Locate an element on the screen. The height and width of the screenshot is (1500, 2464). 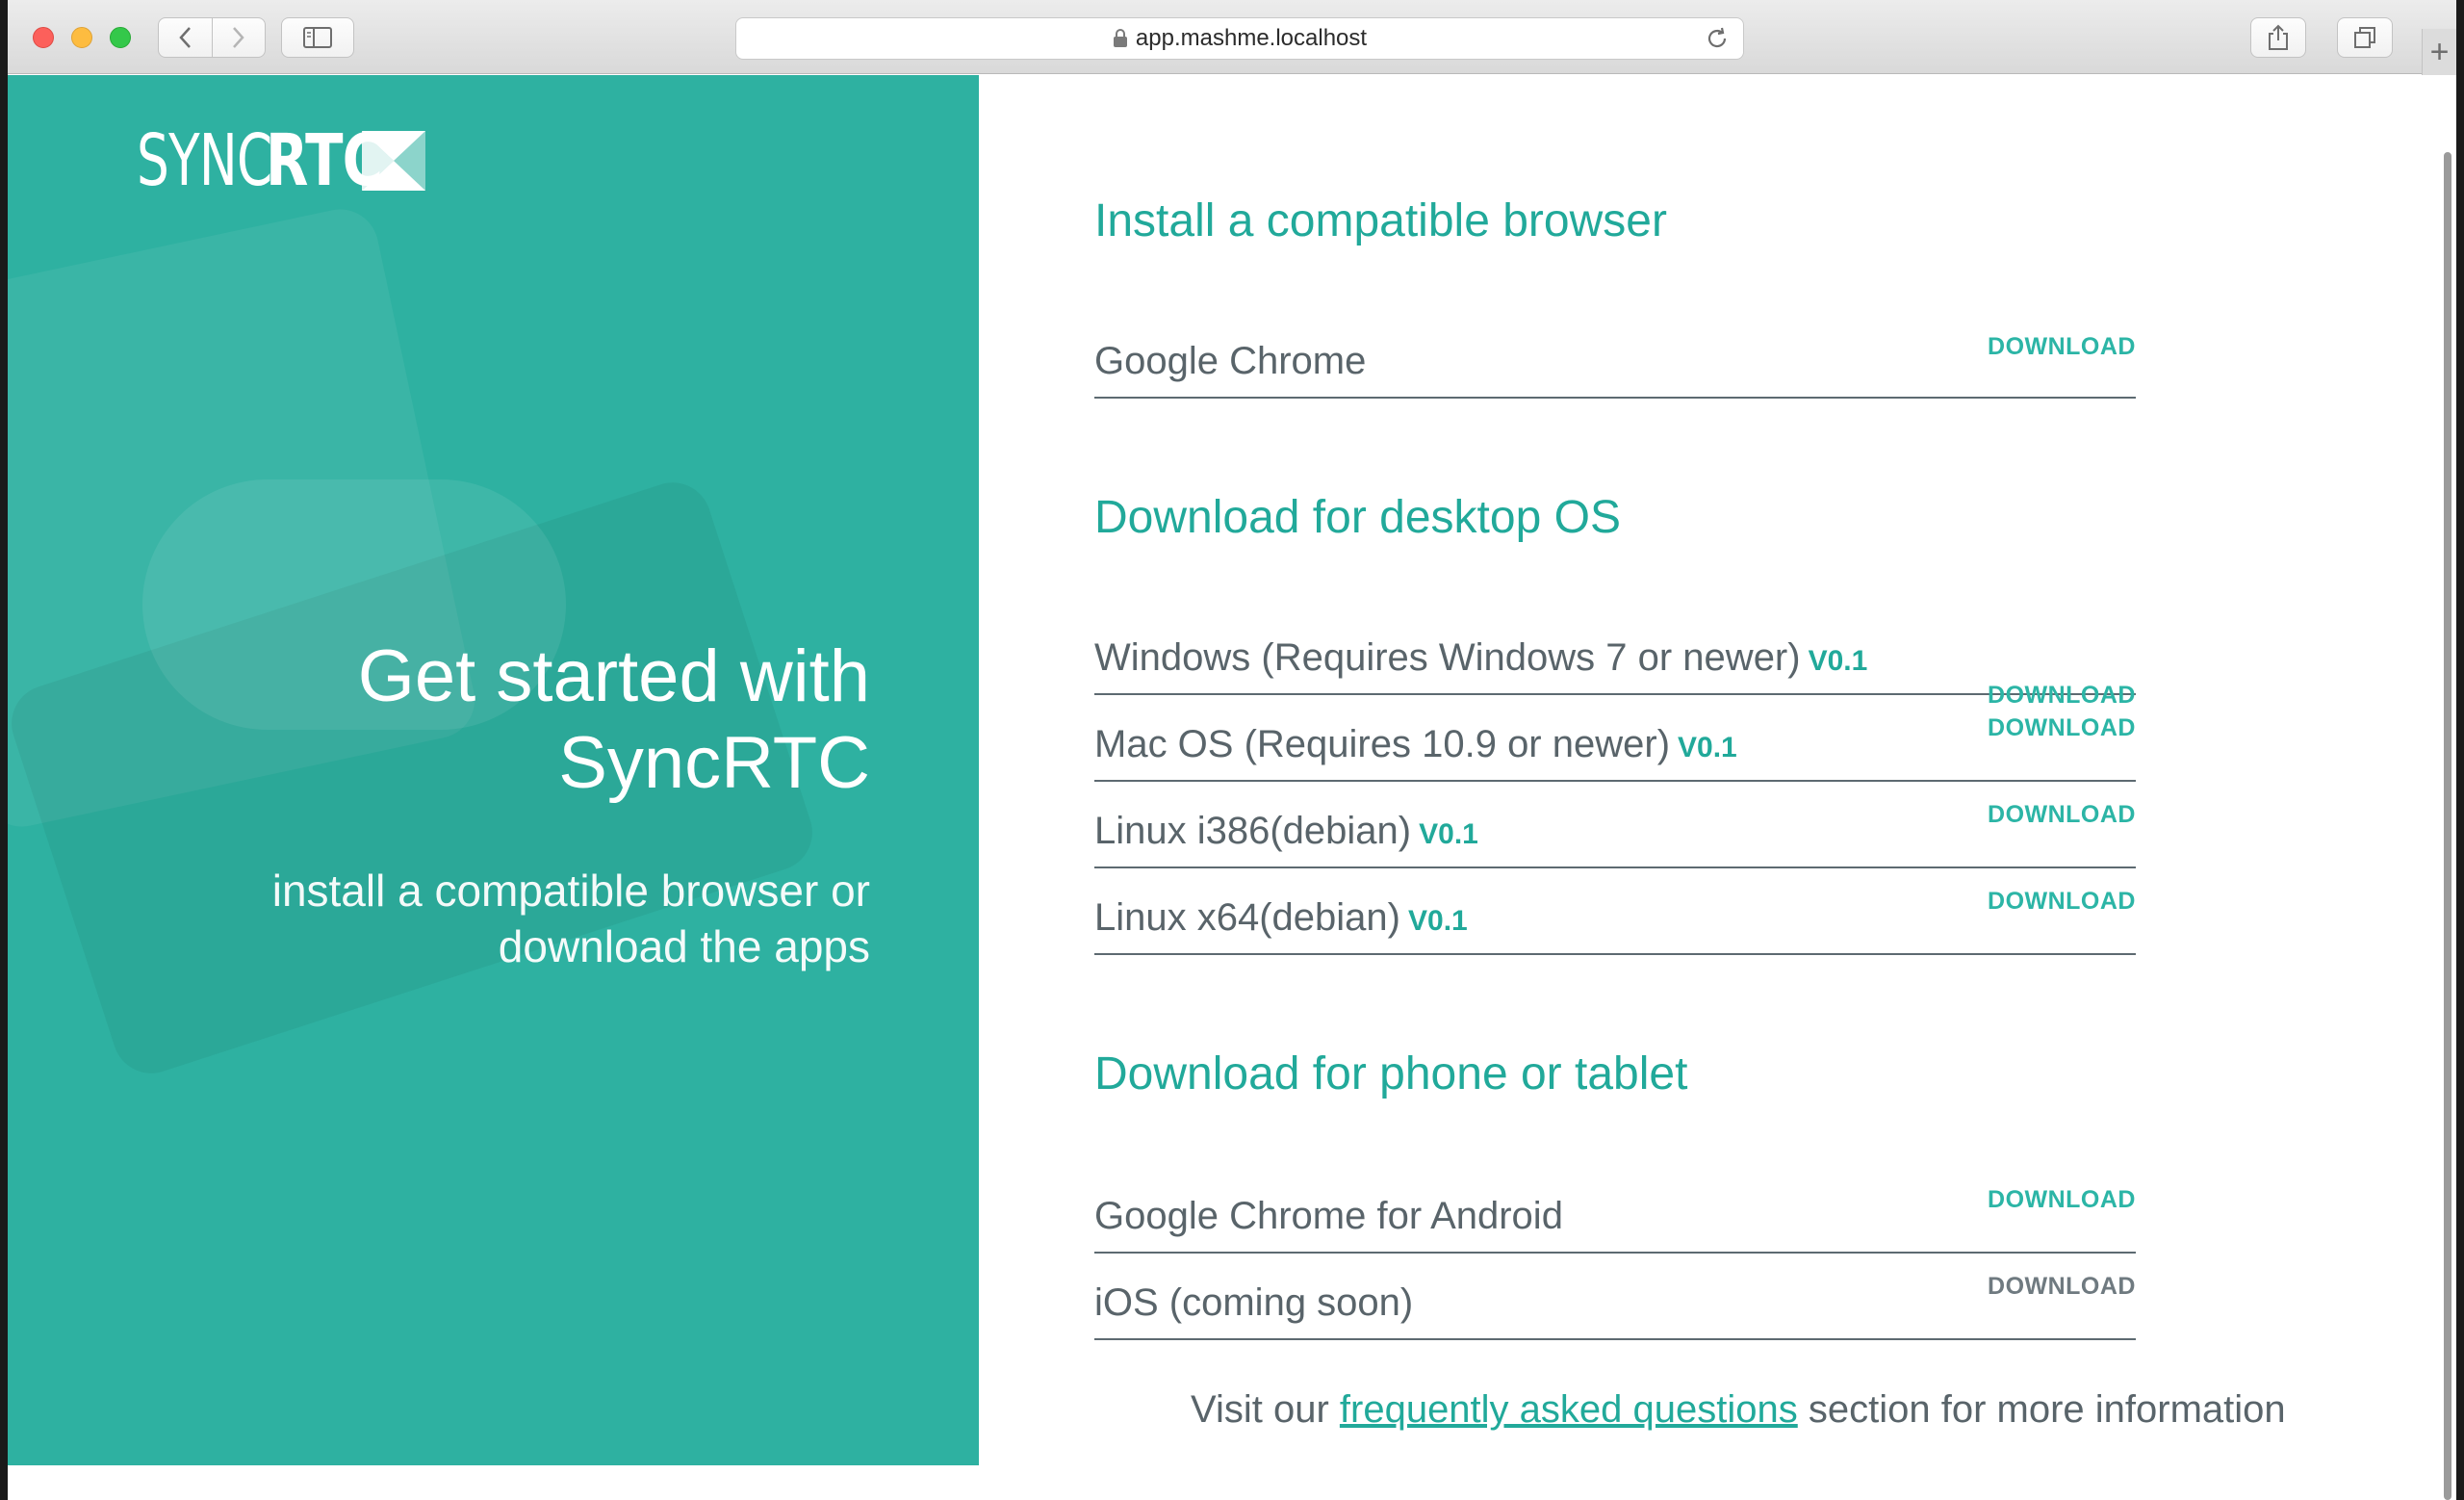
download-linux-x64-button: DOWNLOAD is located at coordinates (2062, 902).